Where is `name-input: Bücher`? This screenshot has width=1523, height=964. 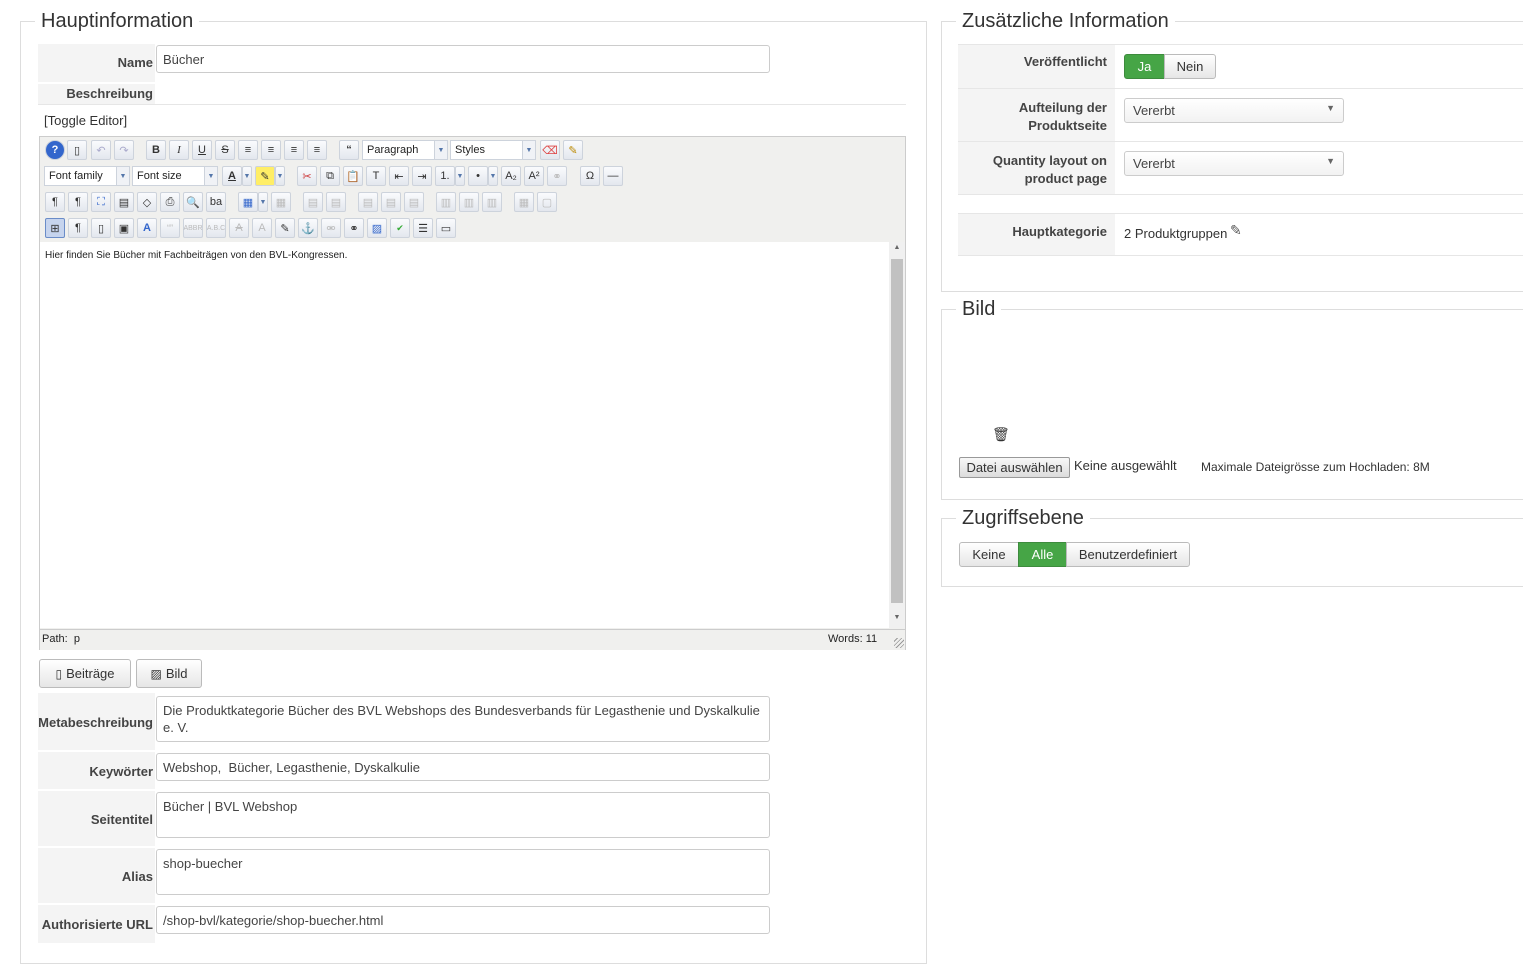
name-input: Bücher is located at coordinates (463, 59).